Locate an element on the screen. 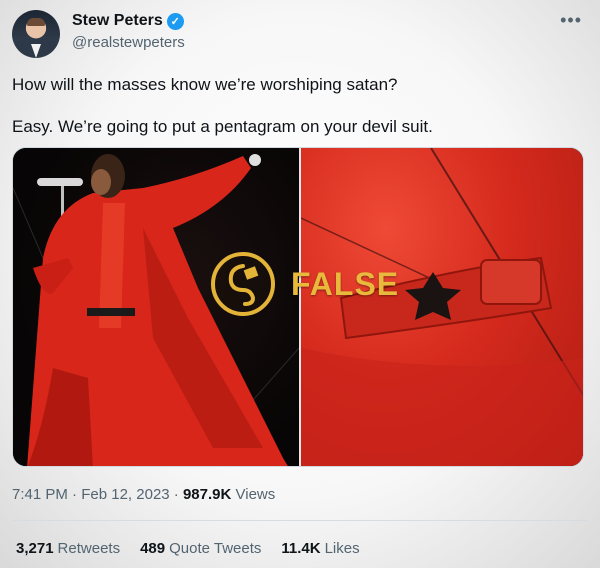 The width and height of the screenshot is (600, 568). likes-stat: 11.4K Likes is located at coordinates (320, 548).